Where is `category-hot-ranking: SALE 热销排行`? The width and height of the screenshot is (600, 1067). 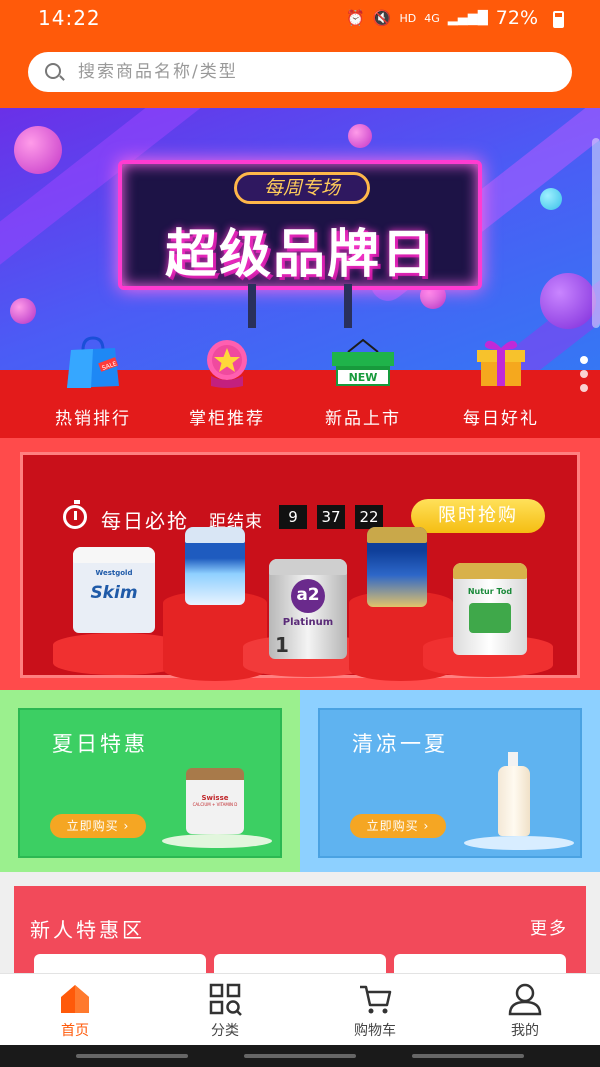
category-hot-ranking: SALE 热销排行 is located at coordinates (93, 382).